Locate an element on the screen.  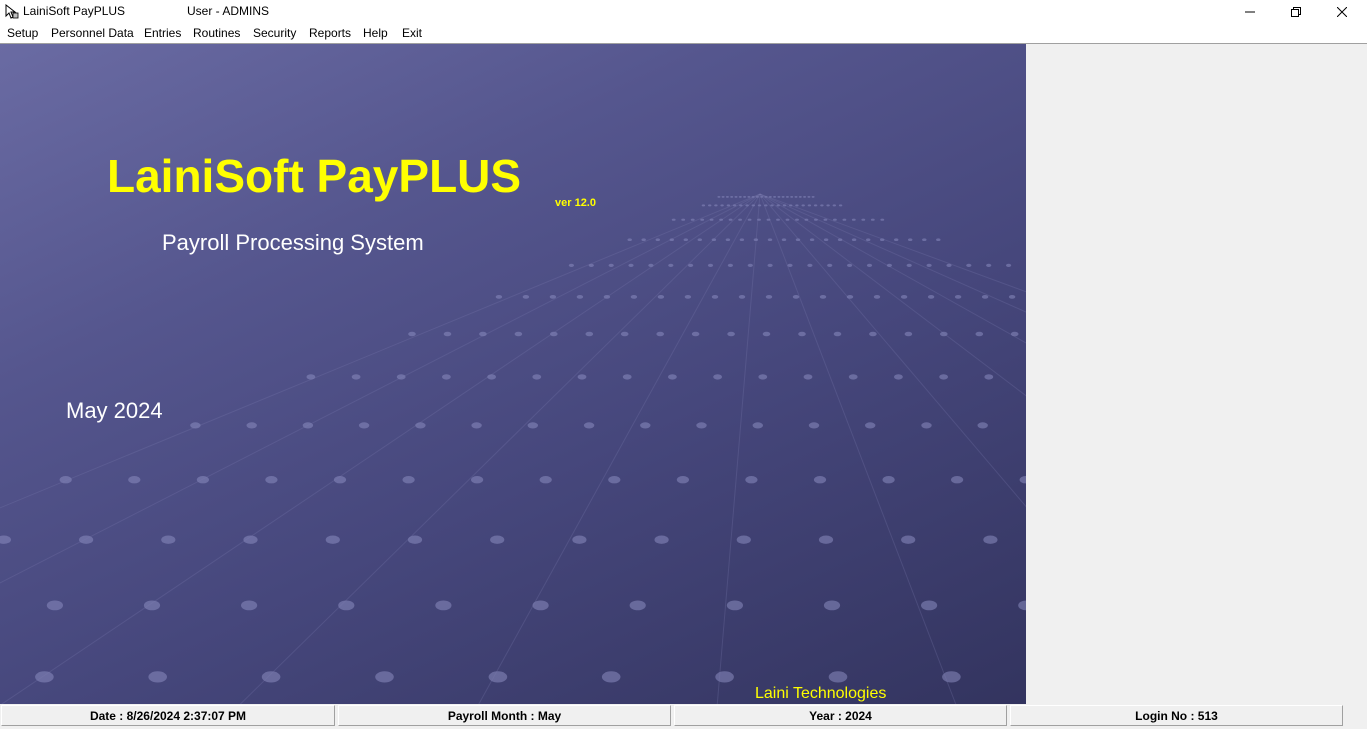
title-bar: LainiSoft PayPLUS User - ADMINS is located at coordinates (683, 11).